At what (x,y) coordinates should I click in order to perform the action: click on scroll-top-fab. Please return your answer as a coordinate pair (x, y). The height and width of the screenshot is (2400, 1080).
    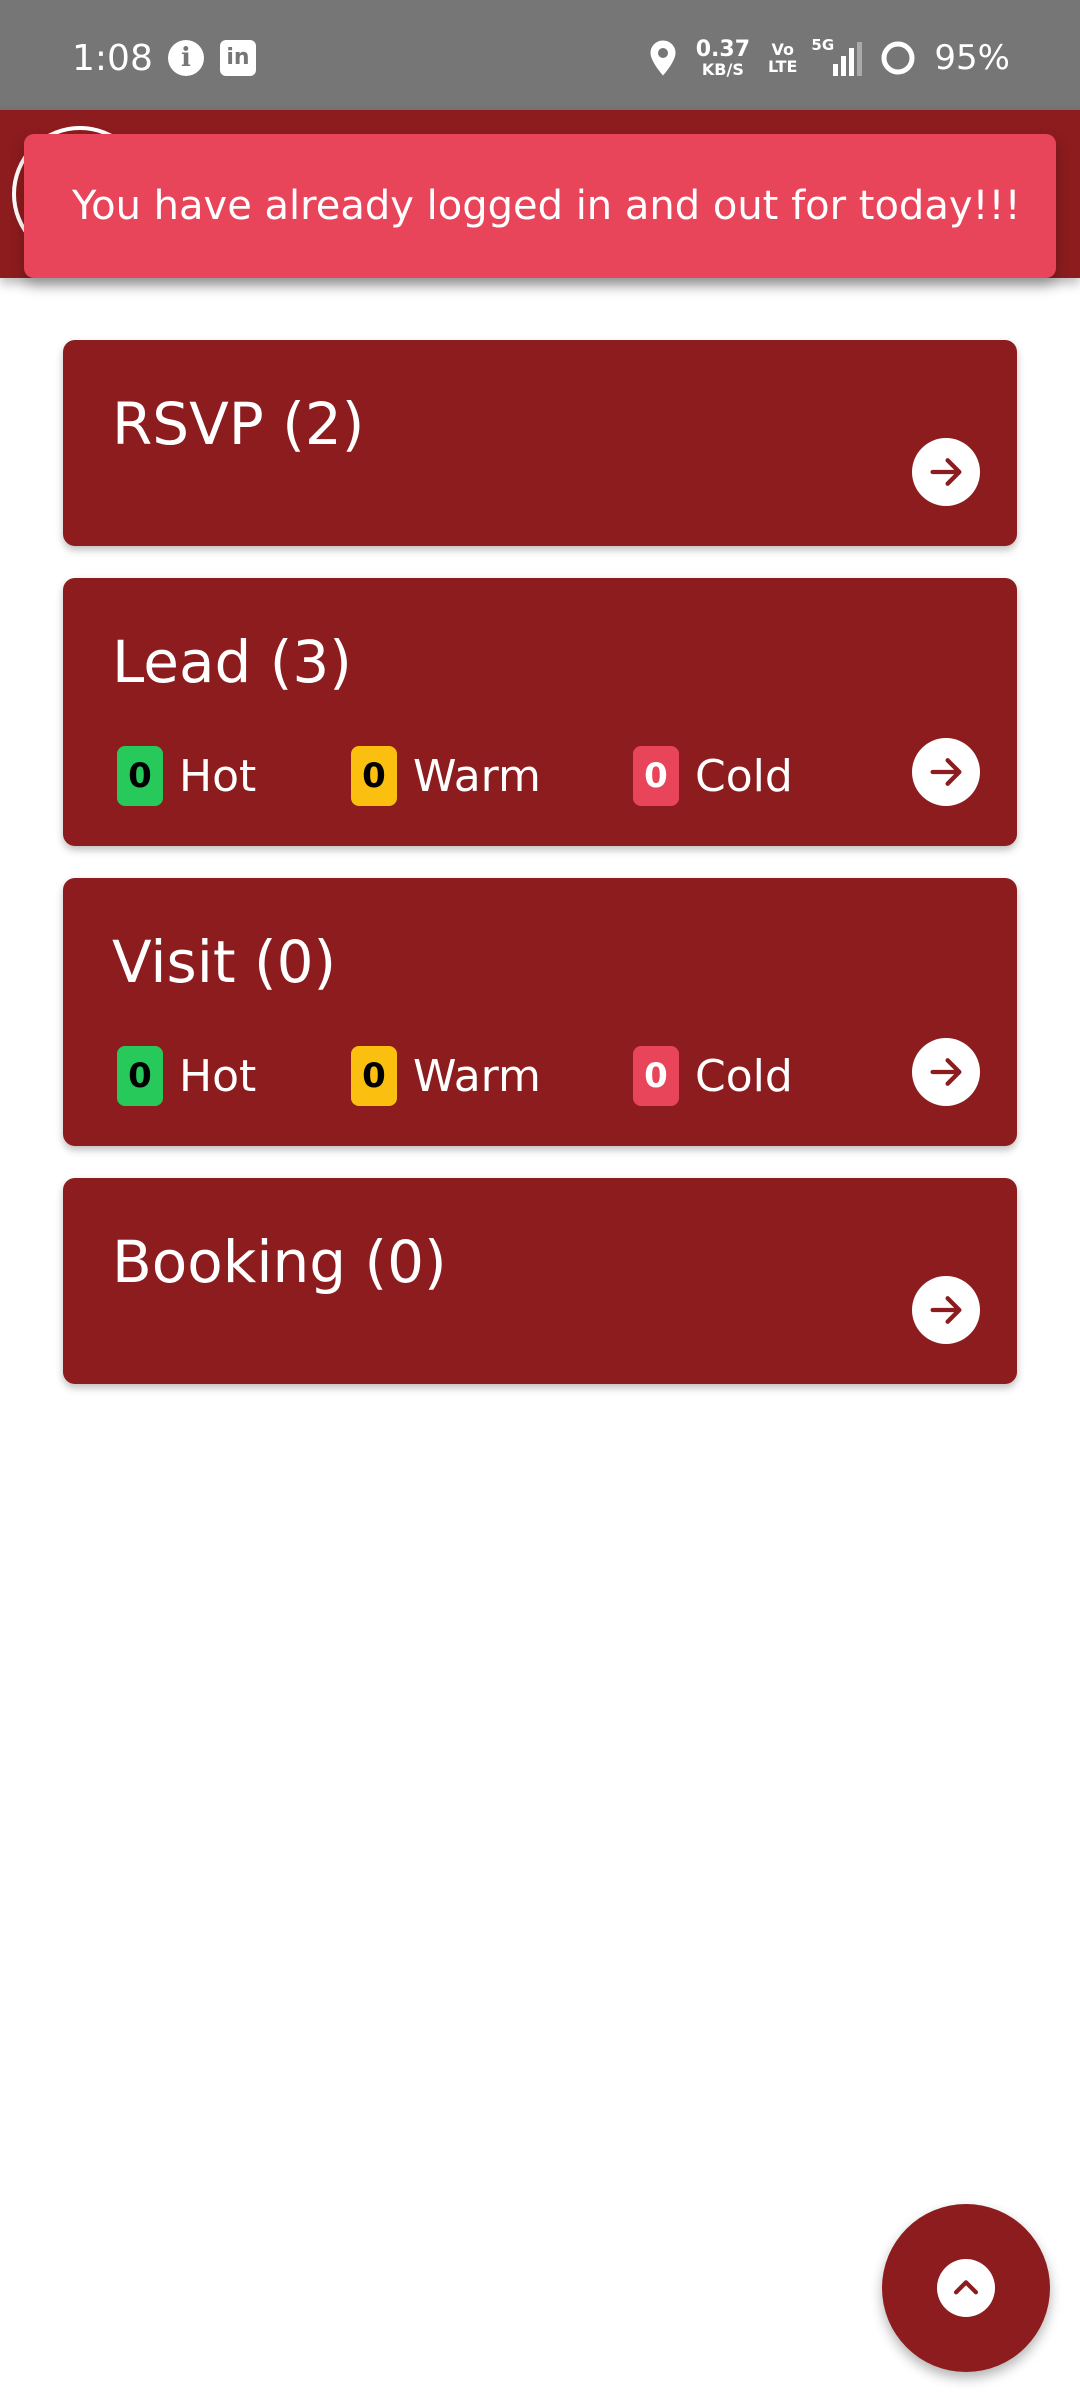
    Looking at the image, I should click on (966, 2288).